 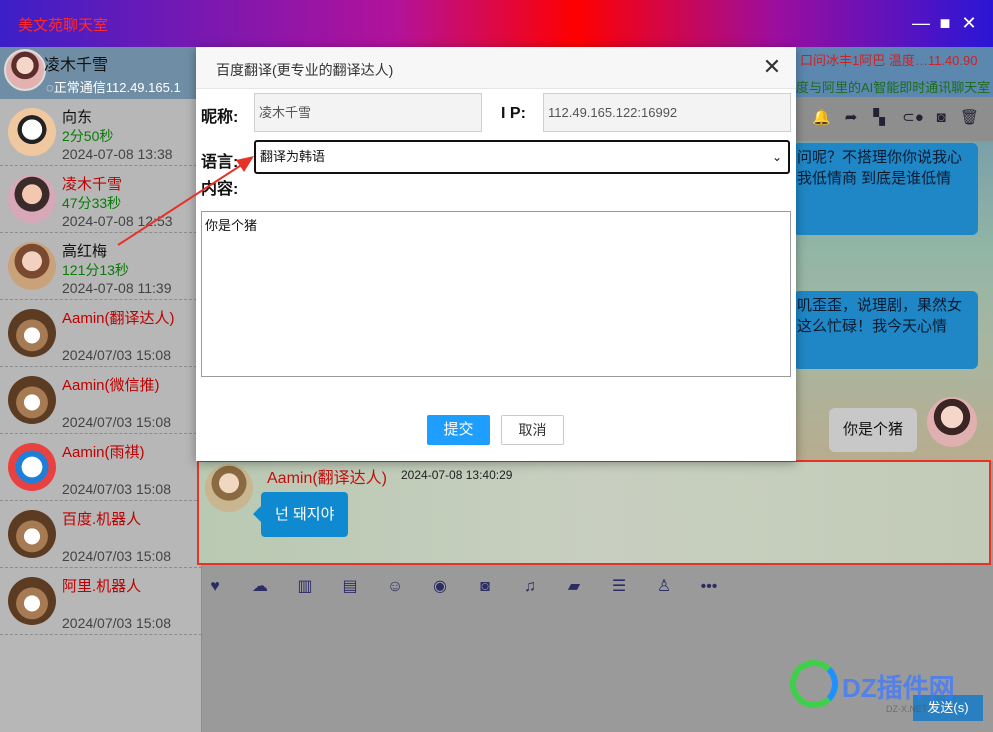 I want to click on contact-item: 阿里.机器人 2024/07/03 15:08, so click(x=101, y=601).